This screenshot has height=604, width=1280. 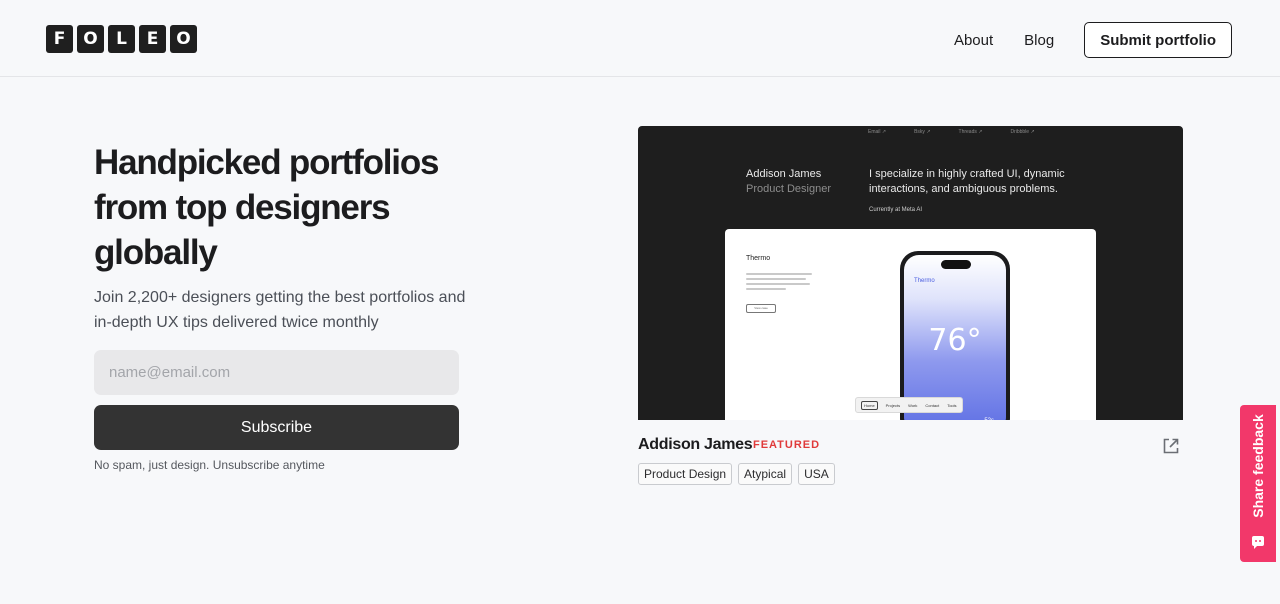 I want to click on foleo-logo: F O L E O, so click(x=121, y=39).